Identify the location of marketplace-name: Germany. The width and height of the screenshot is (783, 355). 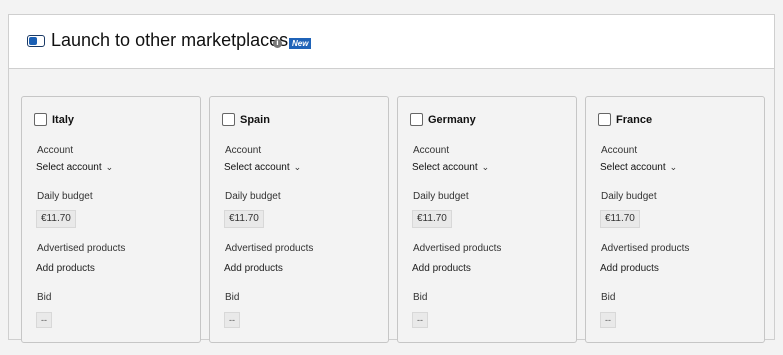
(452, 120).